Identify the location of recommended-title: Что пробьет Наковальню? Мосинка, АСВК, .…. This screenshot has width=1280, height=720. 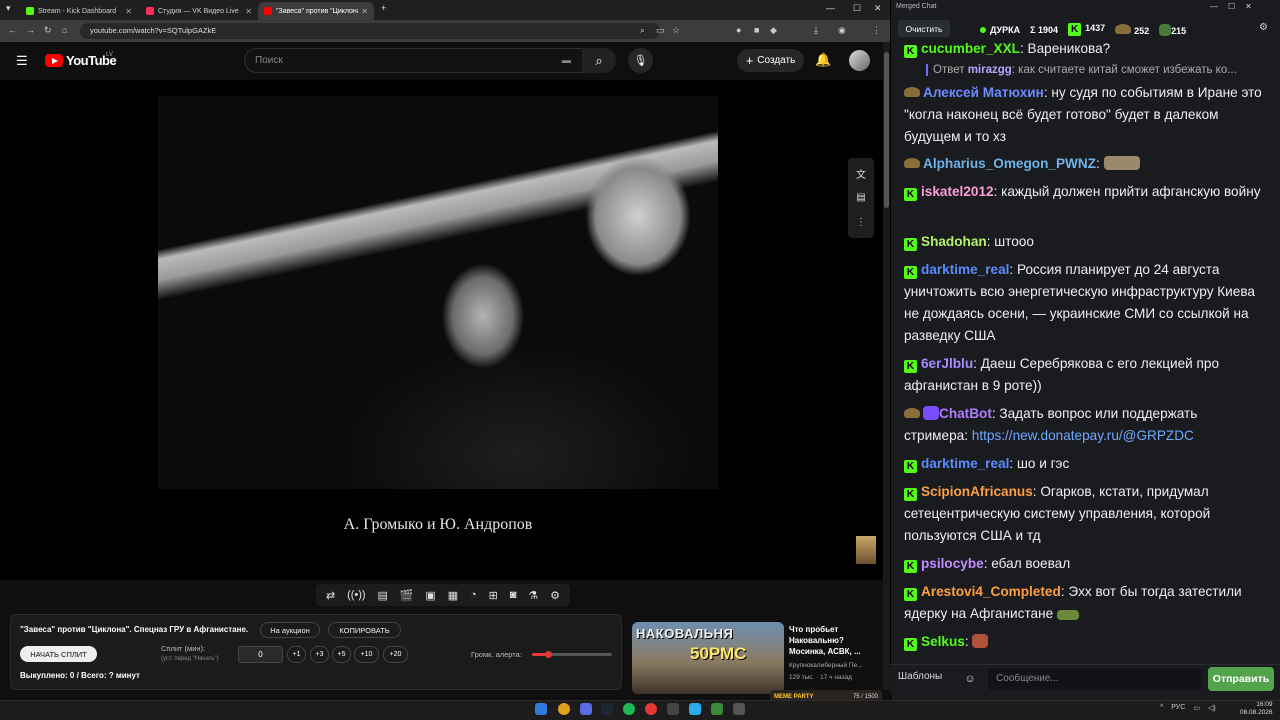
(835, 640).